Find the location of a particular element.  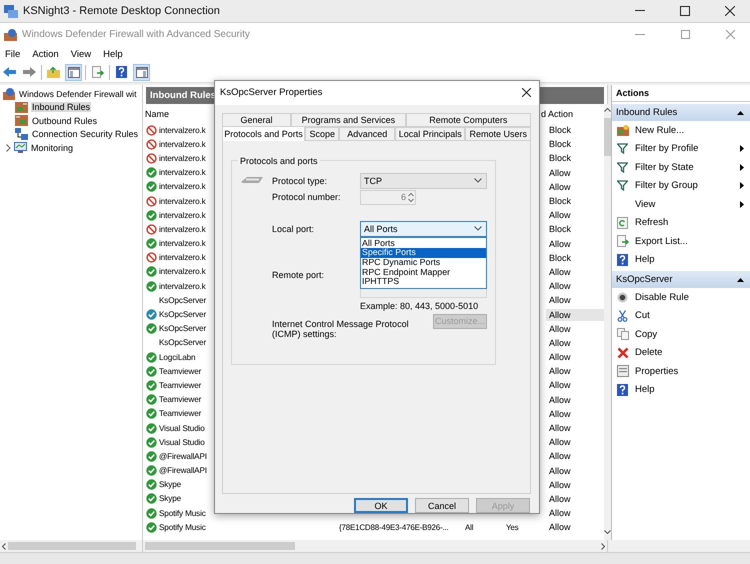

hint-text: Example: 80, 443, 5000-5010 is located at coordinates (420, 305).